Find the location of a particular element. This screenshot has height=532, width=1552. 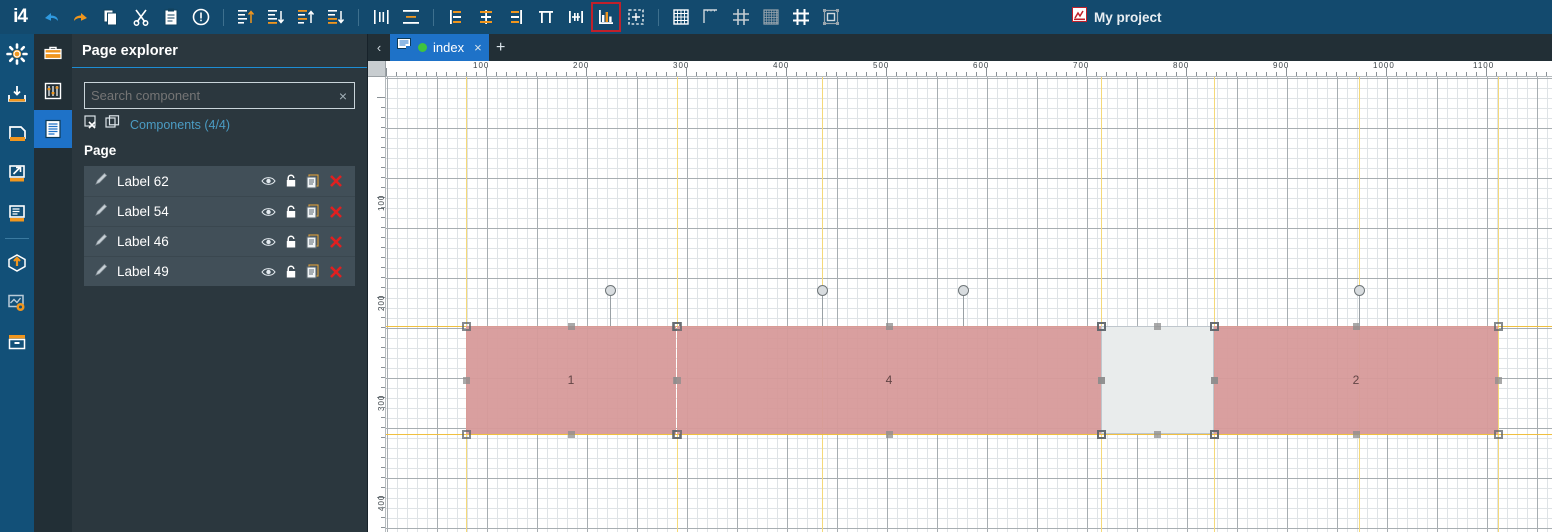

canvas-component: 1 is located at coordinates (571, 380).